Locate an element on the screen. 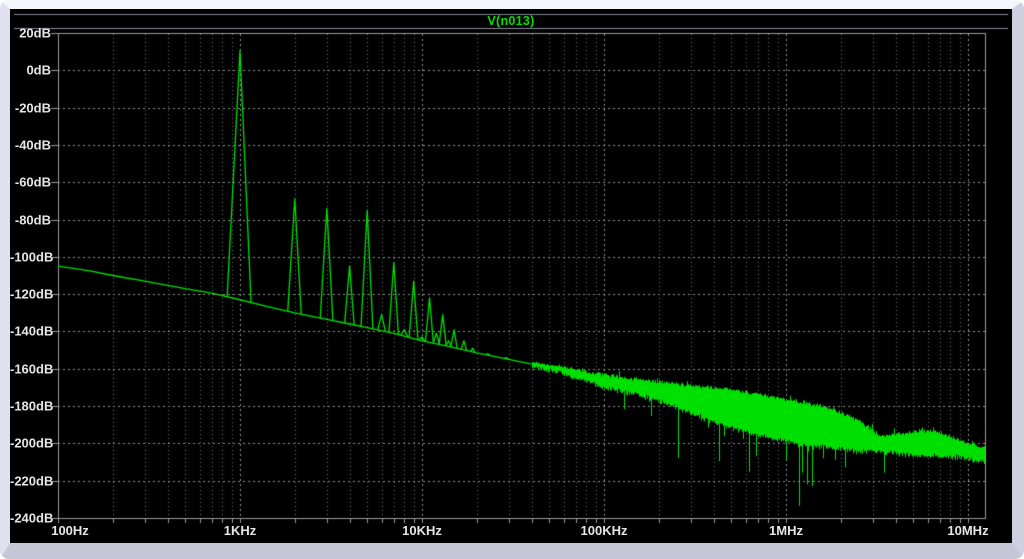  trace-legend-label: V(n013) is located at coordinates (511, 21).